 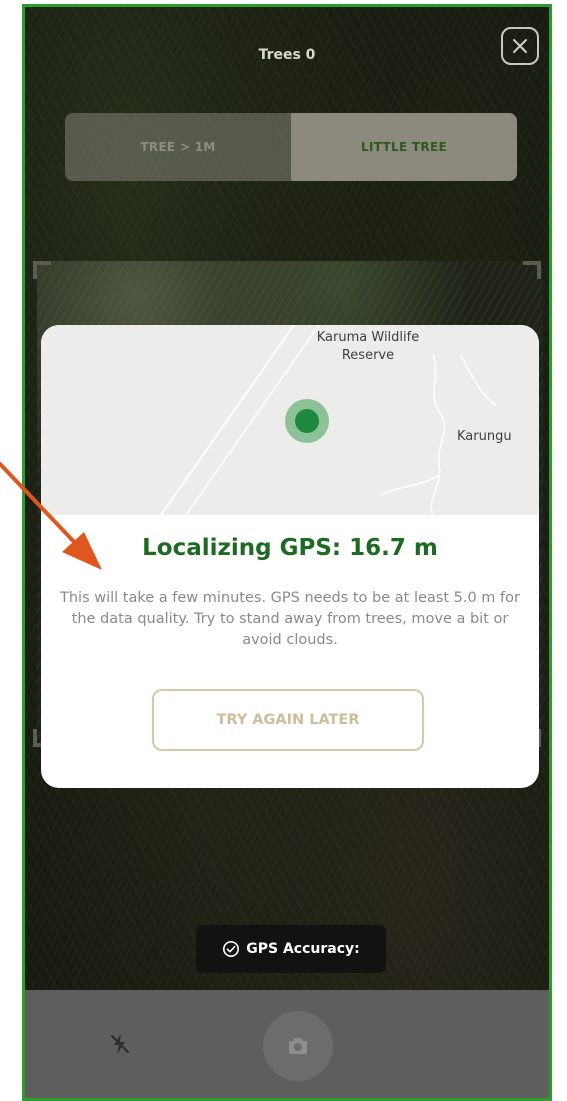 What do you see at coordinates (290, 548) in the screenshot?
I see `dialog-heading: Localizing GPS: 16.7 m` at bounding box center [290, 548].